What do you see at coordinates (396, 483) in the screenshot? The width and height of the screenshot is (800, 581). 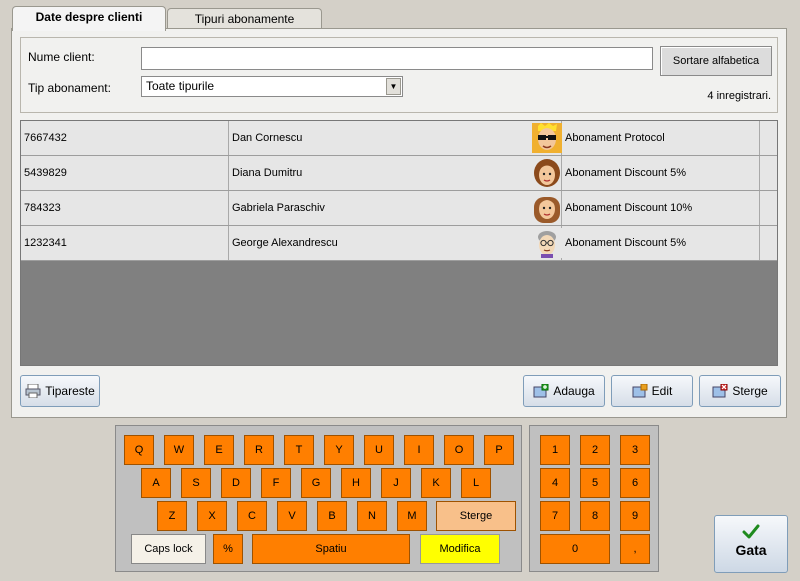 I see `key-j: J` at bounding box center [396, 483].